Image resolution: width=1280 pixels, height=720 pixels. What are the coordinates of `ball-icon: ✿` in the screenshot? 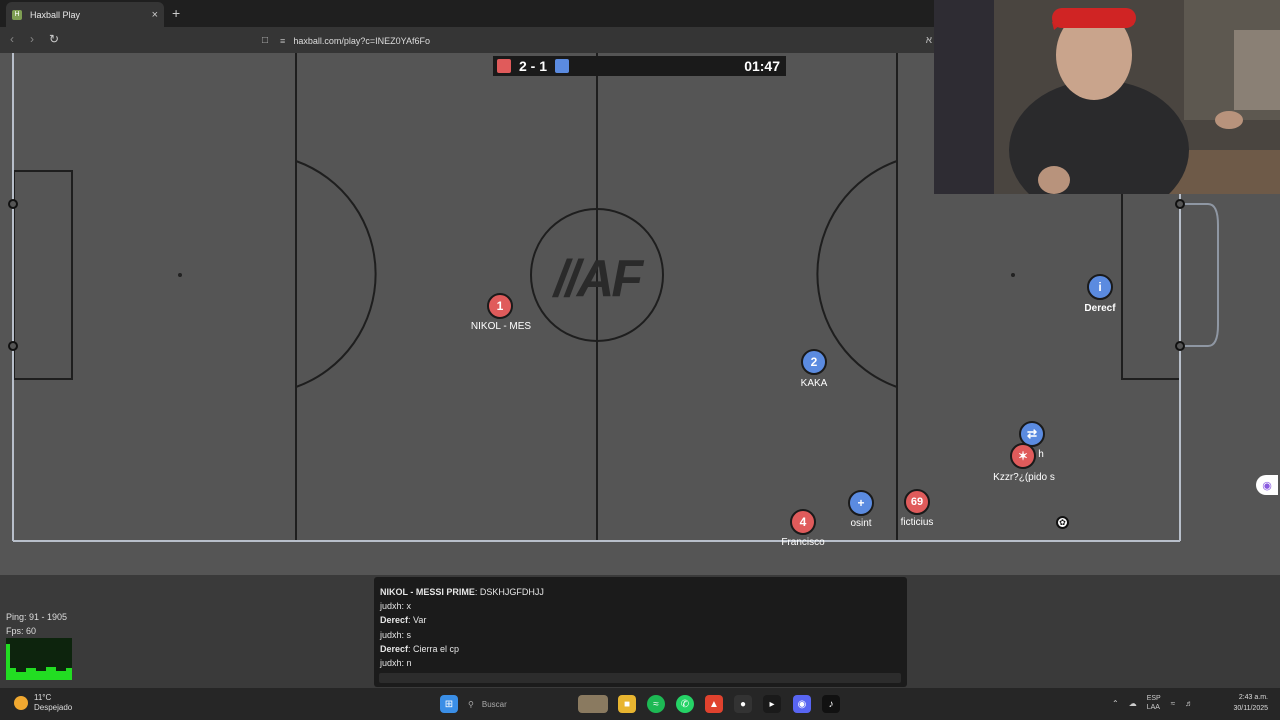 It's located at (1062, 522).